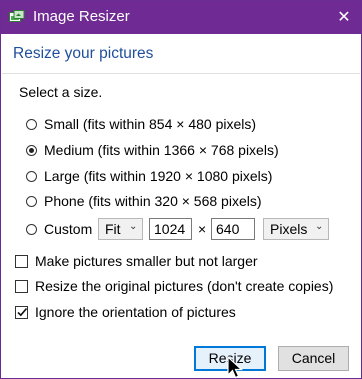  What do you see at coordinates (81, 16) in the screenshot?
I see `window-title: Image Resizer` at bounding box center [81, 16].